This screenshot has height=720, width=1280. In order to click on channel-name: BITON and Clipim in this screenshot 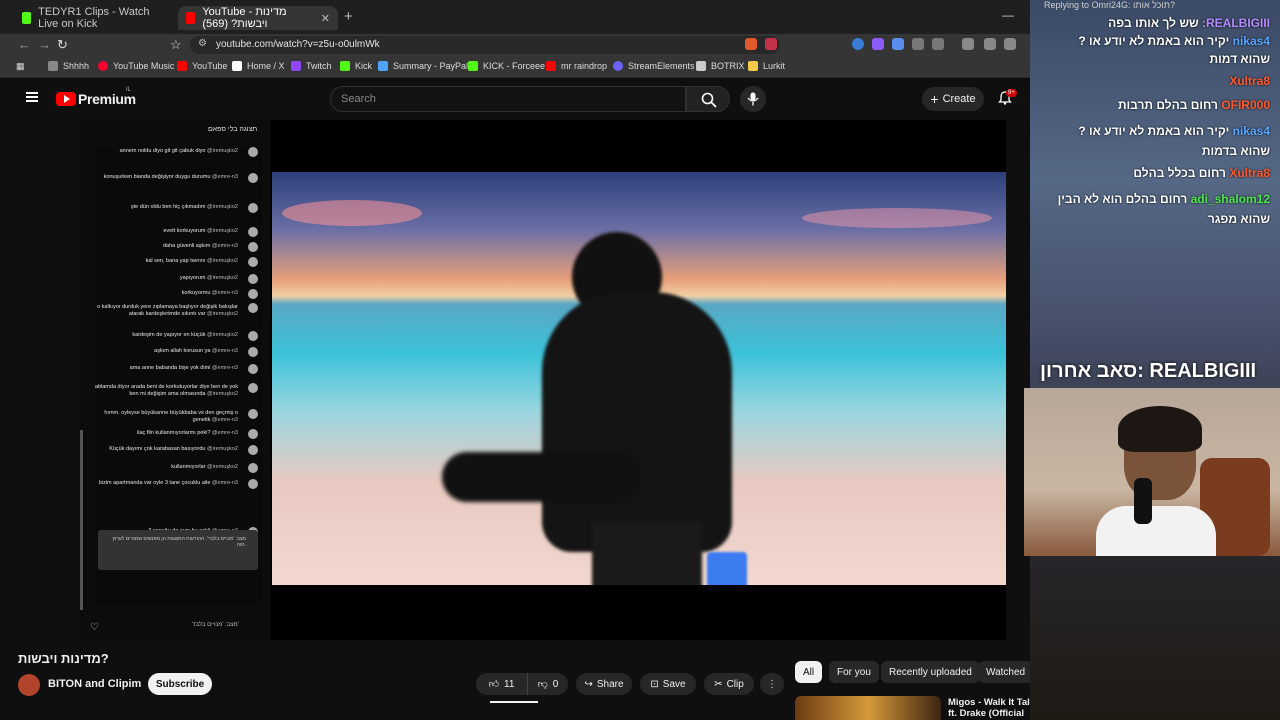, I will do `click(94, 684)`.